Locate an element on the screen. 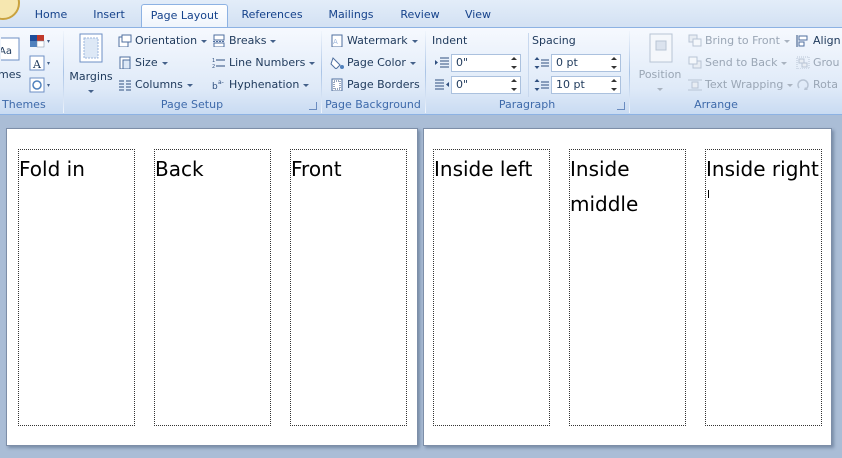  svg-text: 2 is located at coordinates (213, 66).